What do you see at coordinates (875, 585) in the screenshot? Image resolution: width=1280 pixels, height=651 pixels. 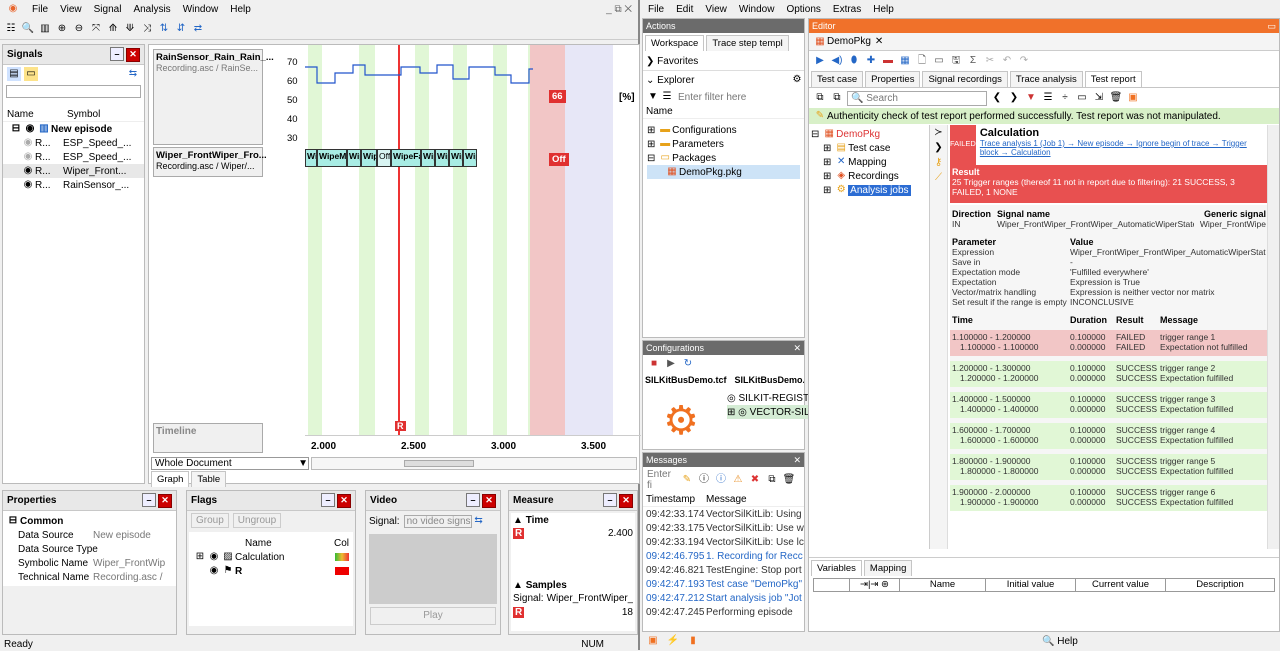 I see `var-tools: ⇥|⇥ ⊛` at bounding box center [875, 585].